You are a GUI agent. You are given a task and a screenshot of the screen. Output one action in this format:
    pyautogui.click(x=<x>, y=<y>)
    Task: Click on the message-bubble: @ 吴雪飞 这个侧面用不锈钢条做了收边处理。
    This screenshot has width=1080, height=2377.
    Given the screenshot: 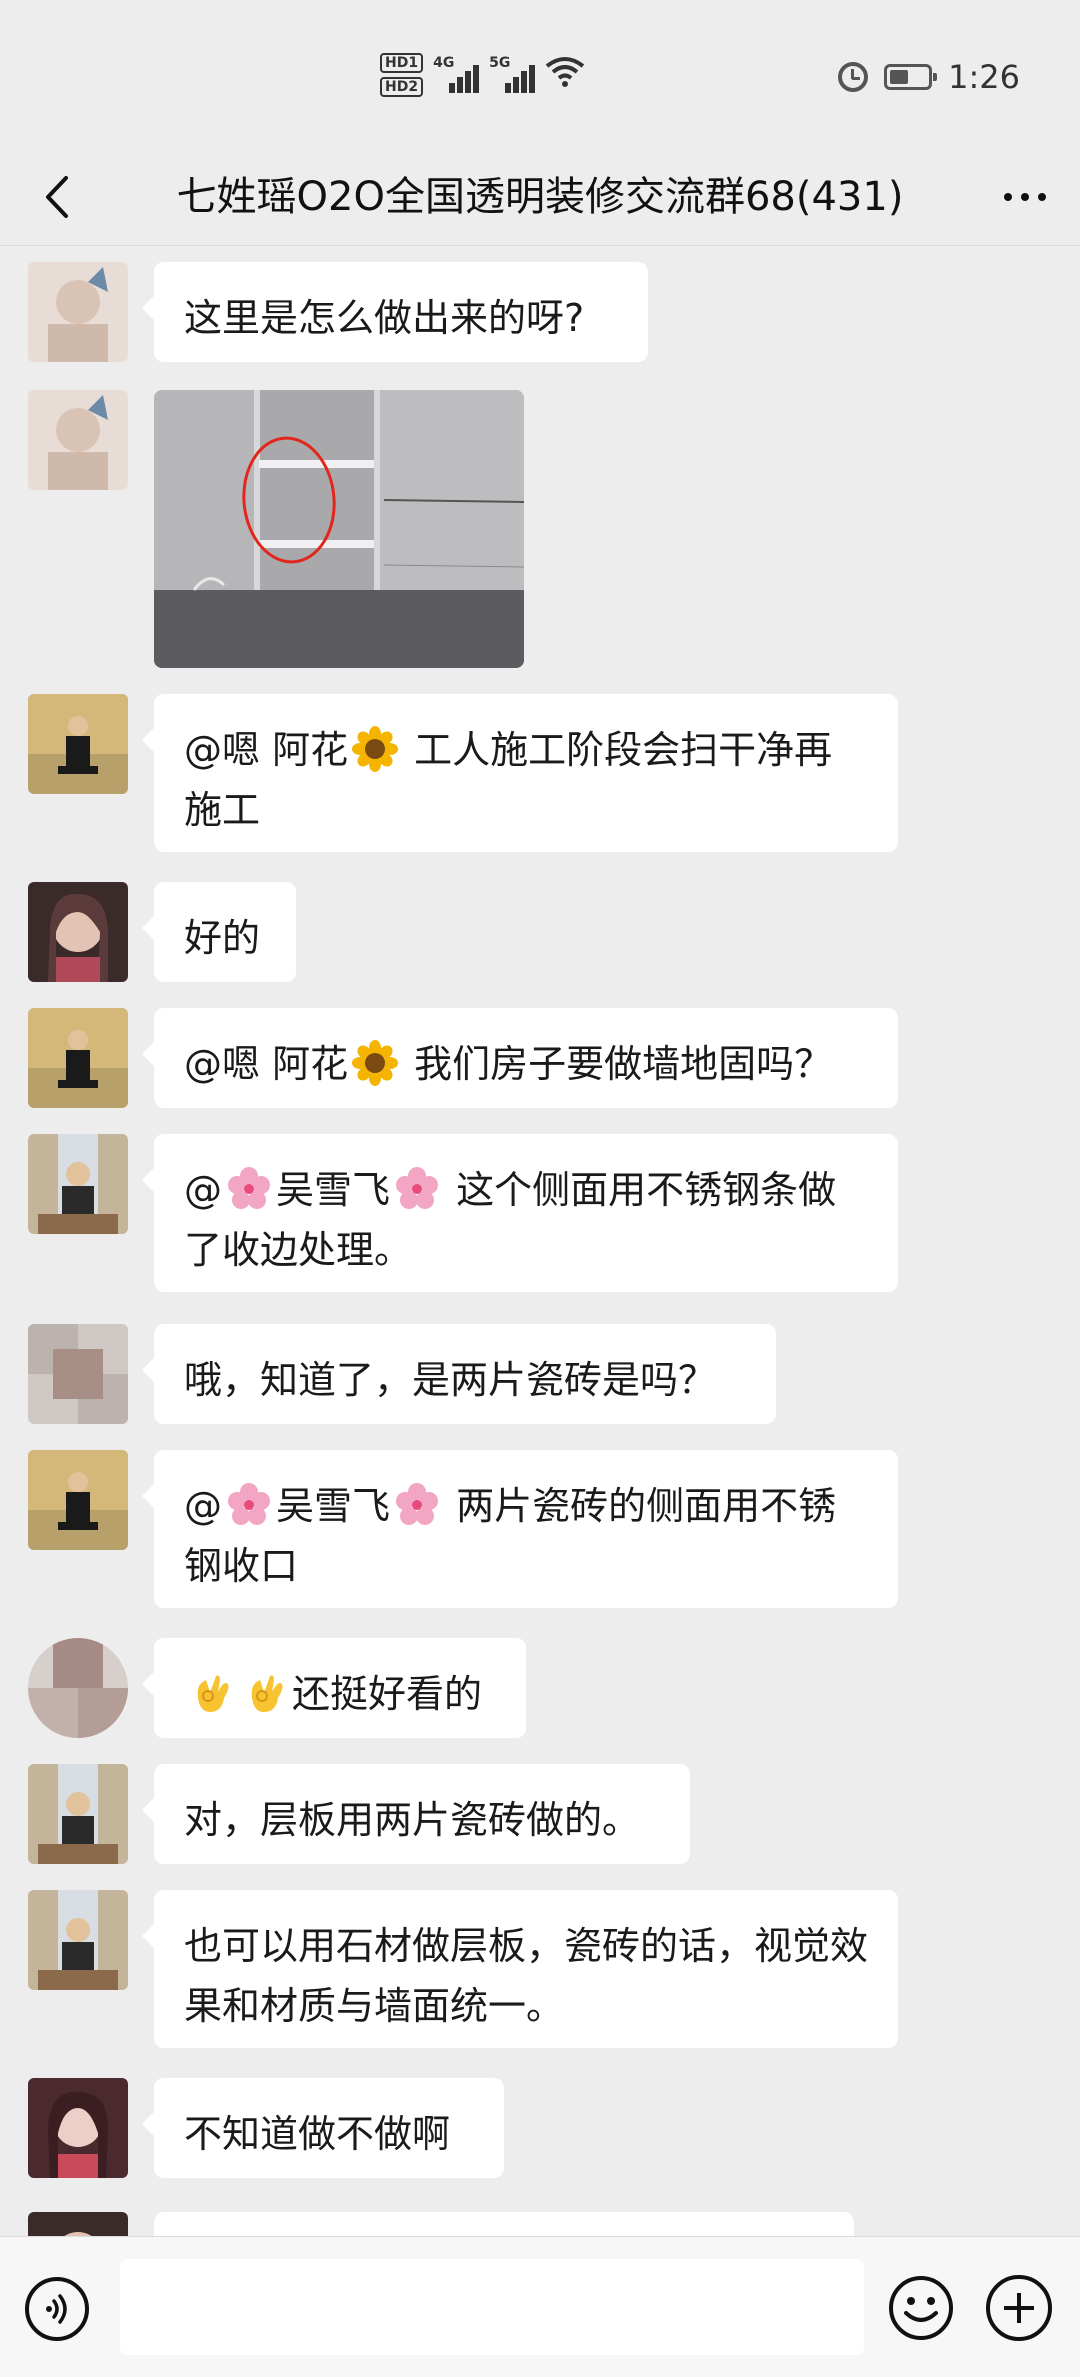 What is the action you would take?
    pyautogui.click(x=520, y=1213)
    